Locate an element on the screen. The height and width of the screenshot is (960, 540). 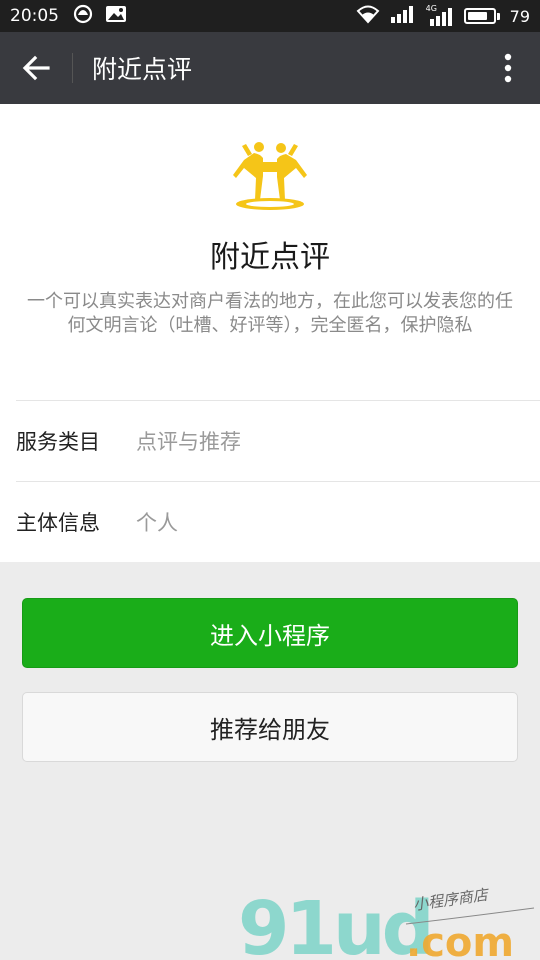
signal-4g-icon: 4G is located at coordinates (440, 15).